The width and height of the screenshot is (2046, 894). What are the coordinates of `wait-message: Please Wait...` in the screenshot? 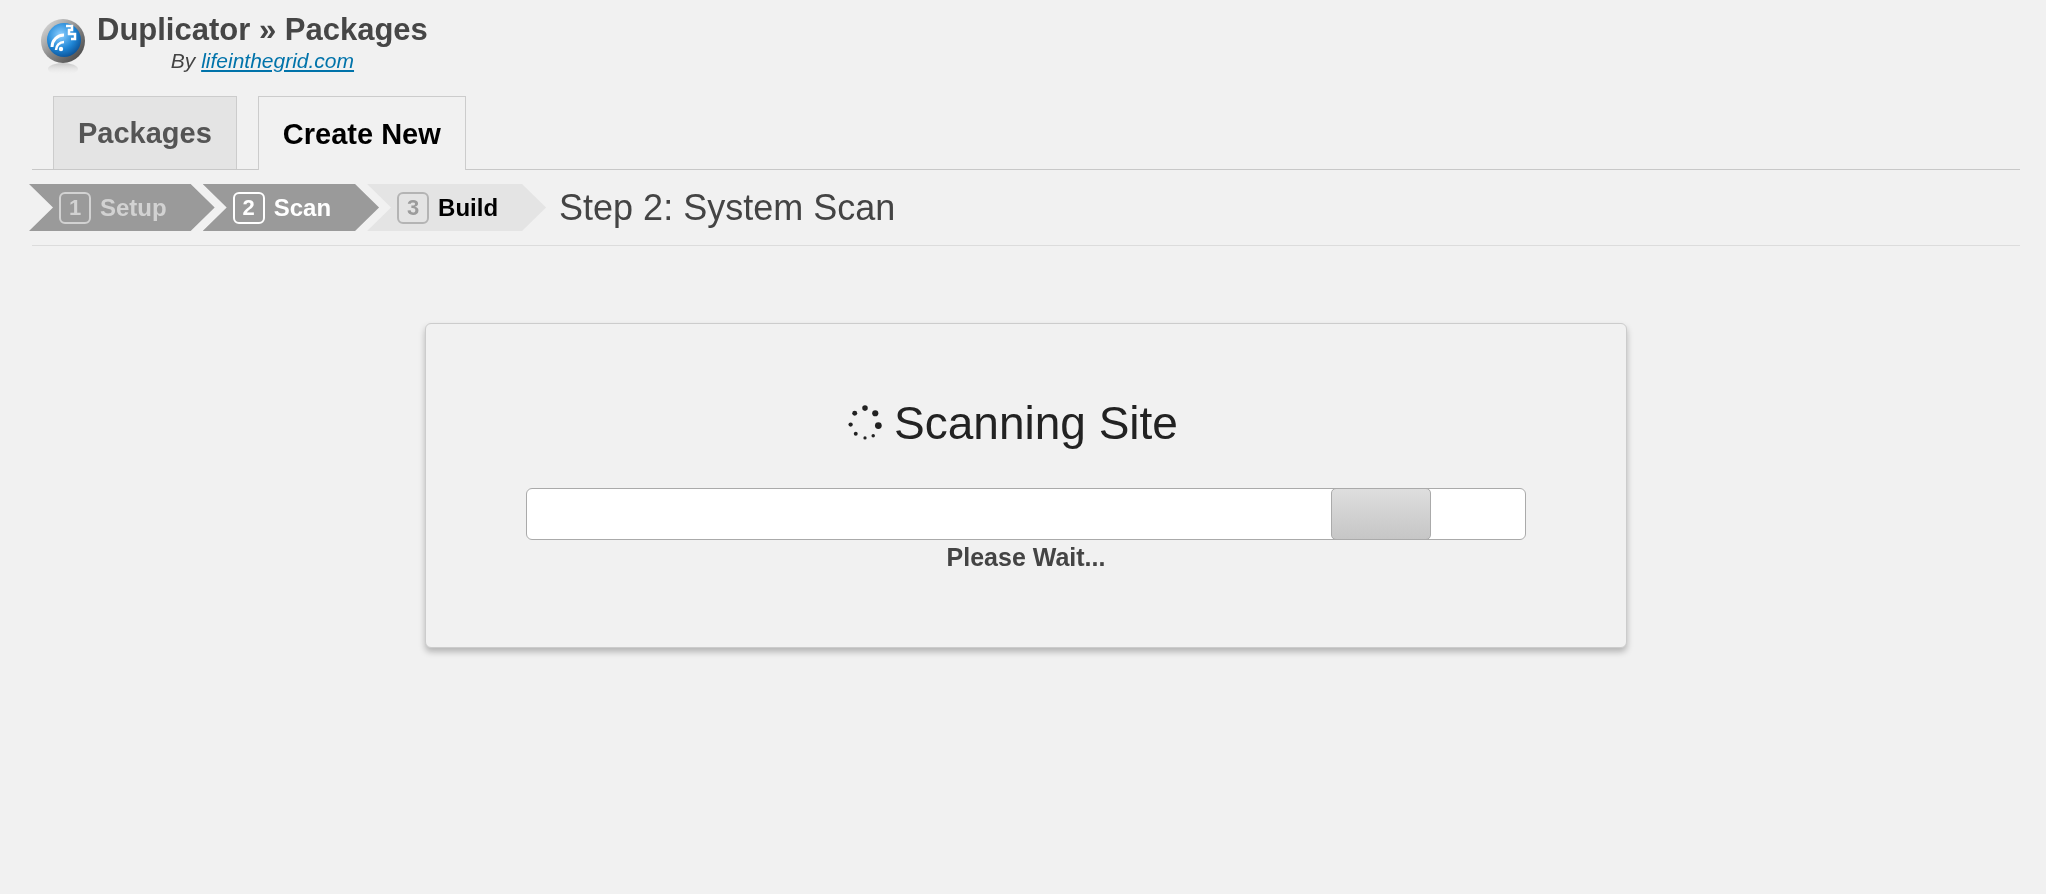 It's located at (1026, 557).